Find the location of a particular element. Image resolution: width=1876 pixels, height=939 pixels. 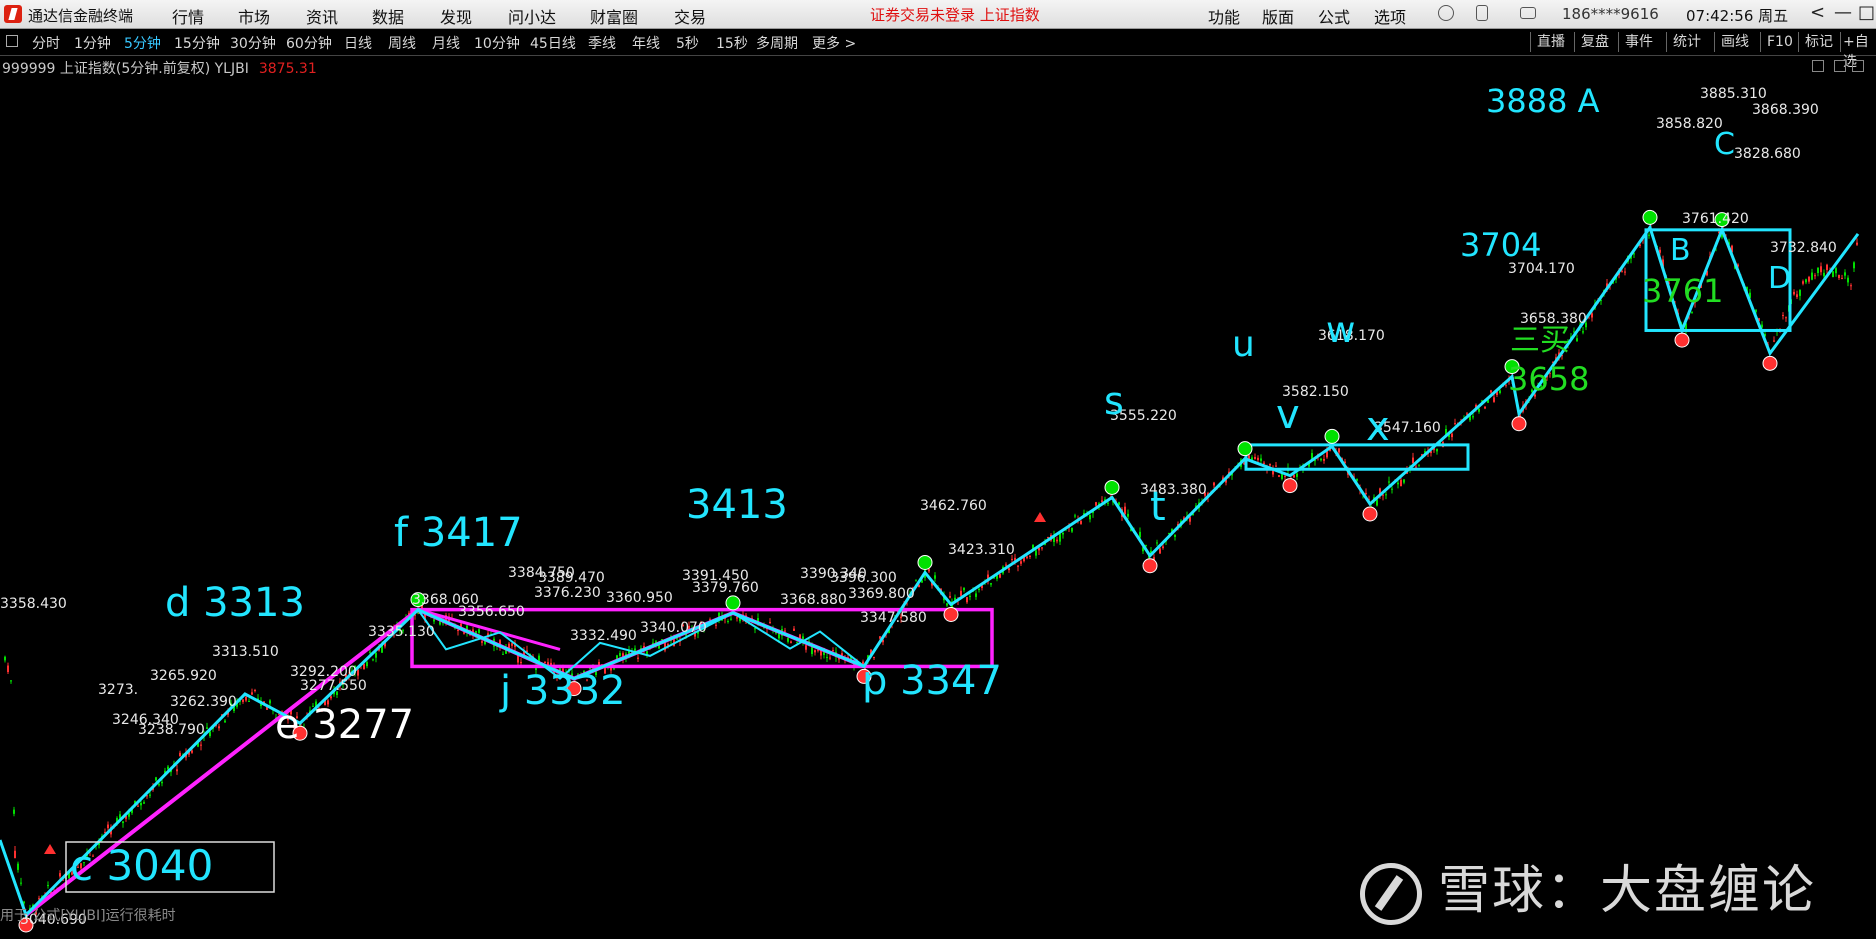

wave-label: 3413 is located at coordinates (737, 505).